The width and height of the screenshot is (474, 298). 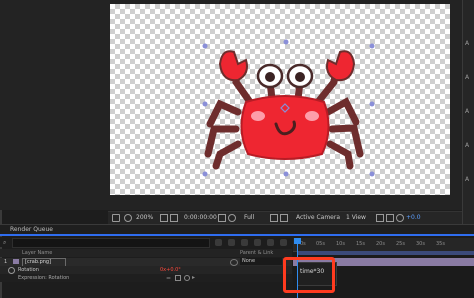 I want to click on region-icon, so click(x=274, y=218).